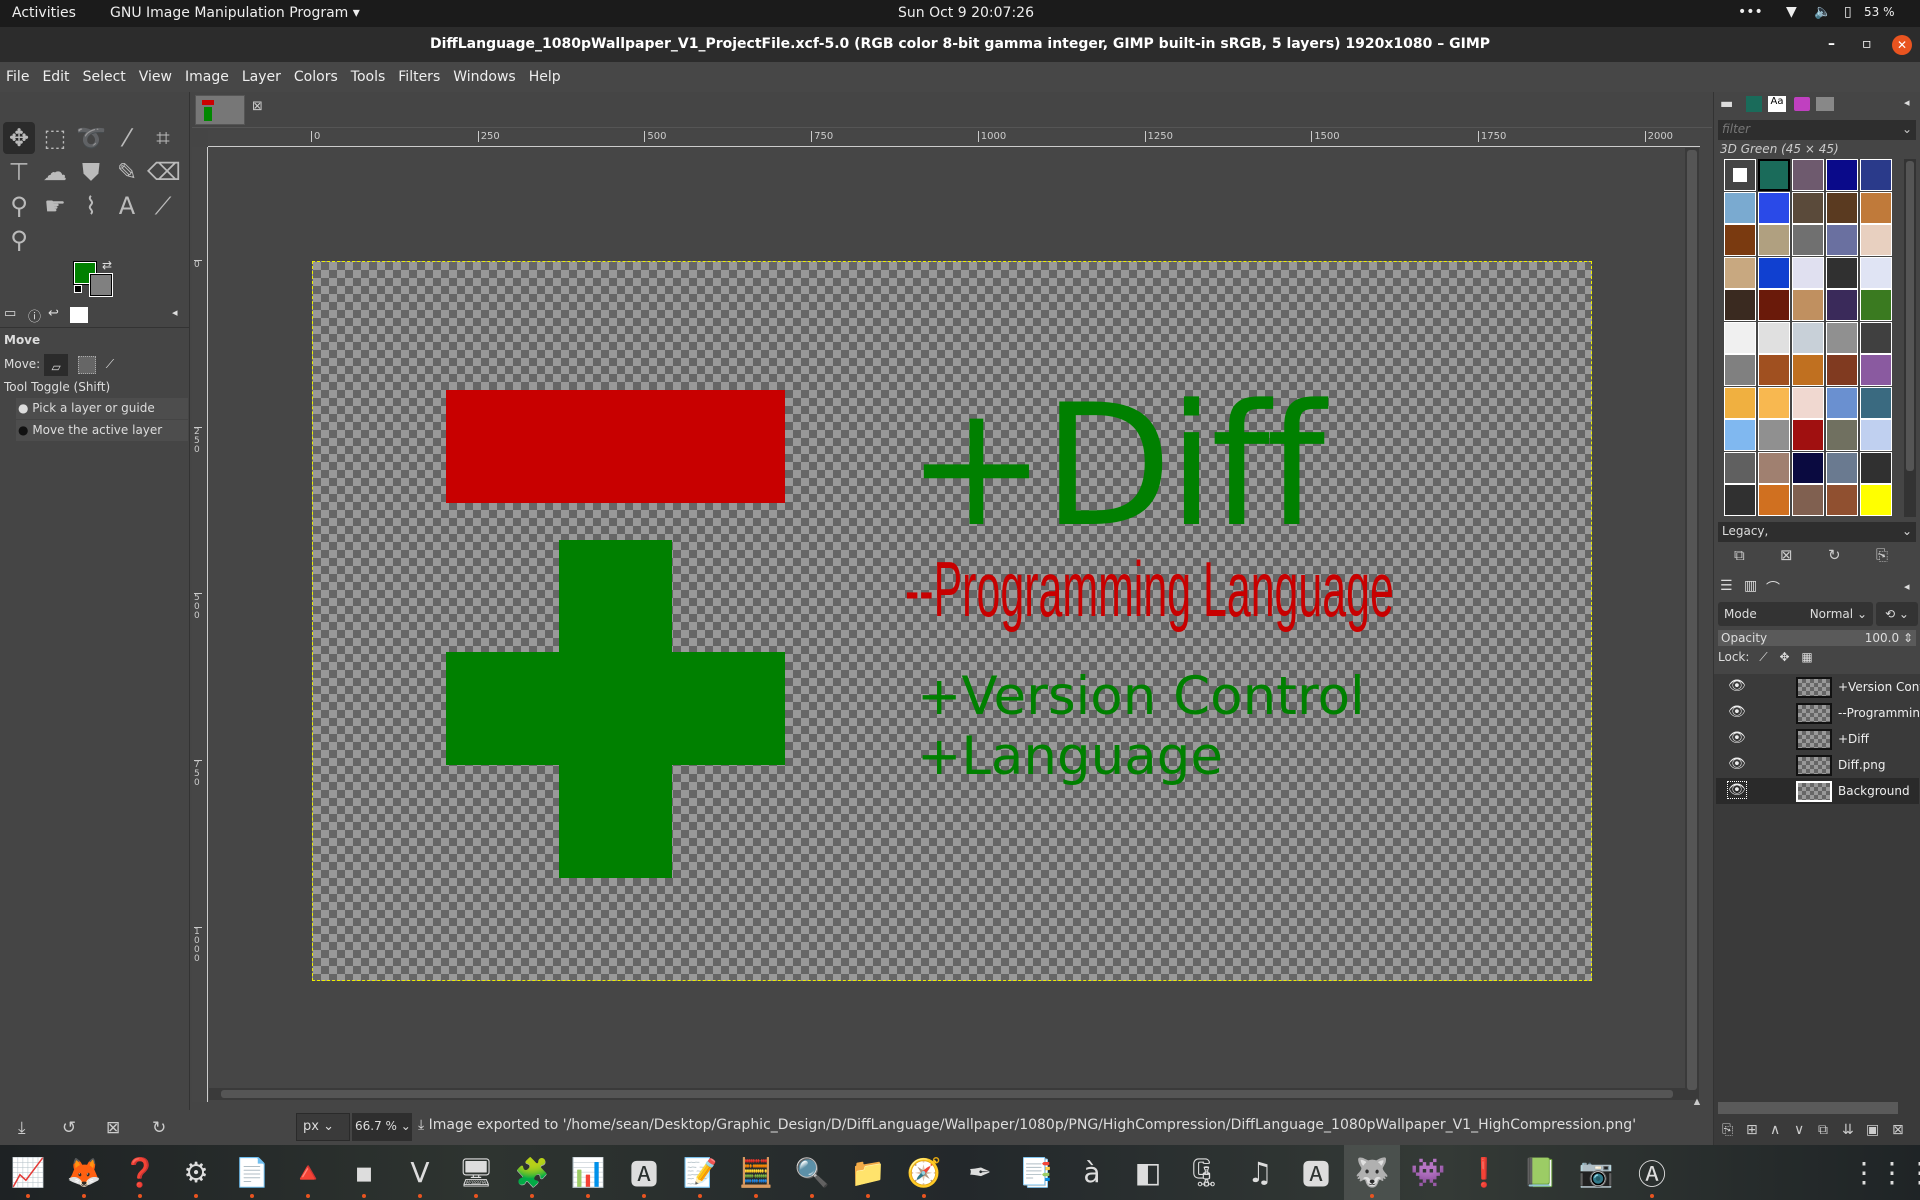  I want to click on layer-name: +Diff, so click(1879, 739).